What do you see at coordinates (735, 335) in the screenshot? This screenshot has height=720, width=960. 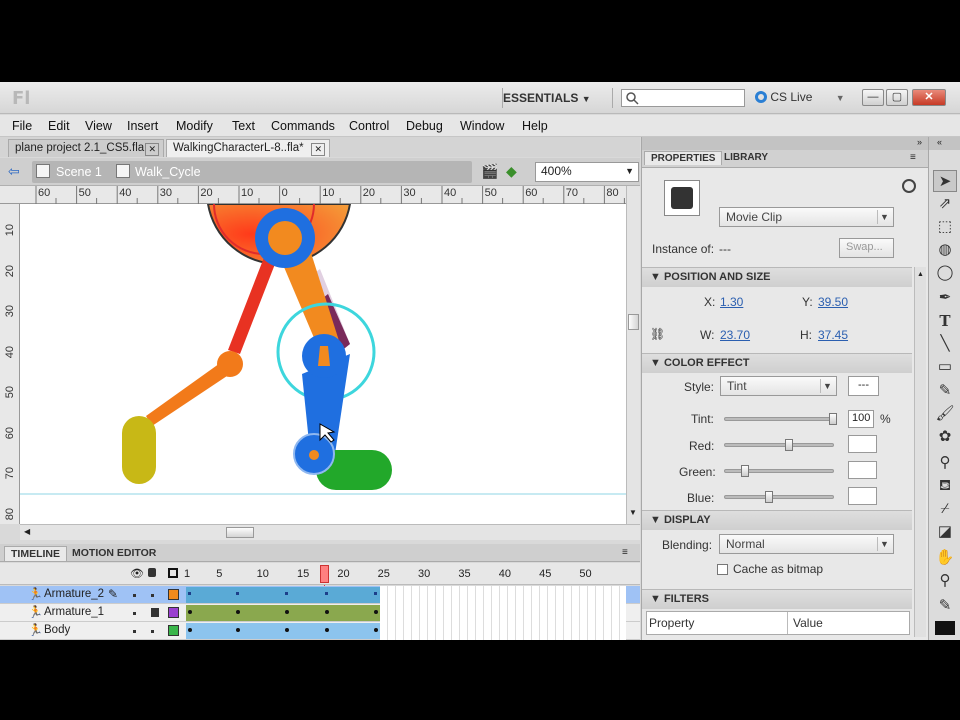 I see `w-value: 23.70` at bounding box center [735, 335].